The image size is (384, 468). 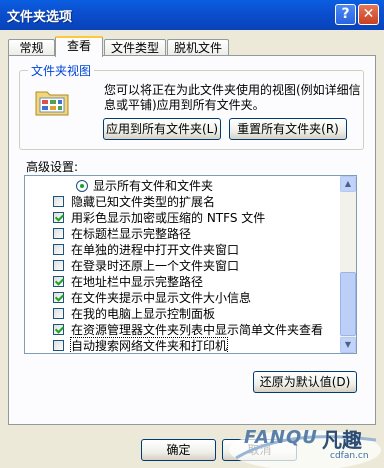 I want to click on list-item: 显示所有文件和文件夹, so click(x=183, y=186).